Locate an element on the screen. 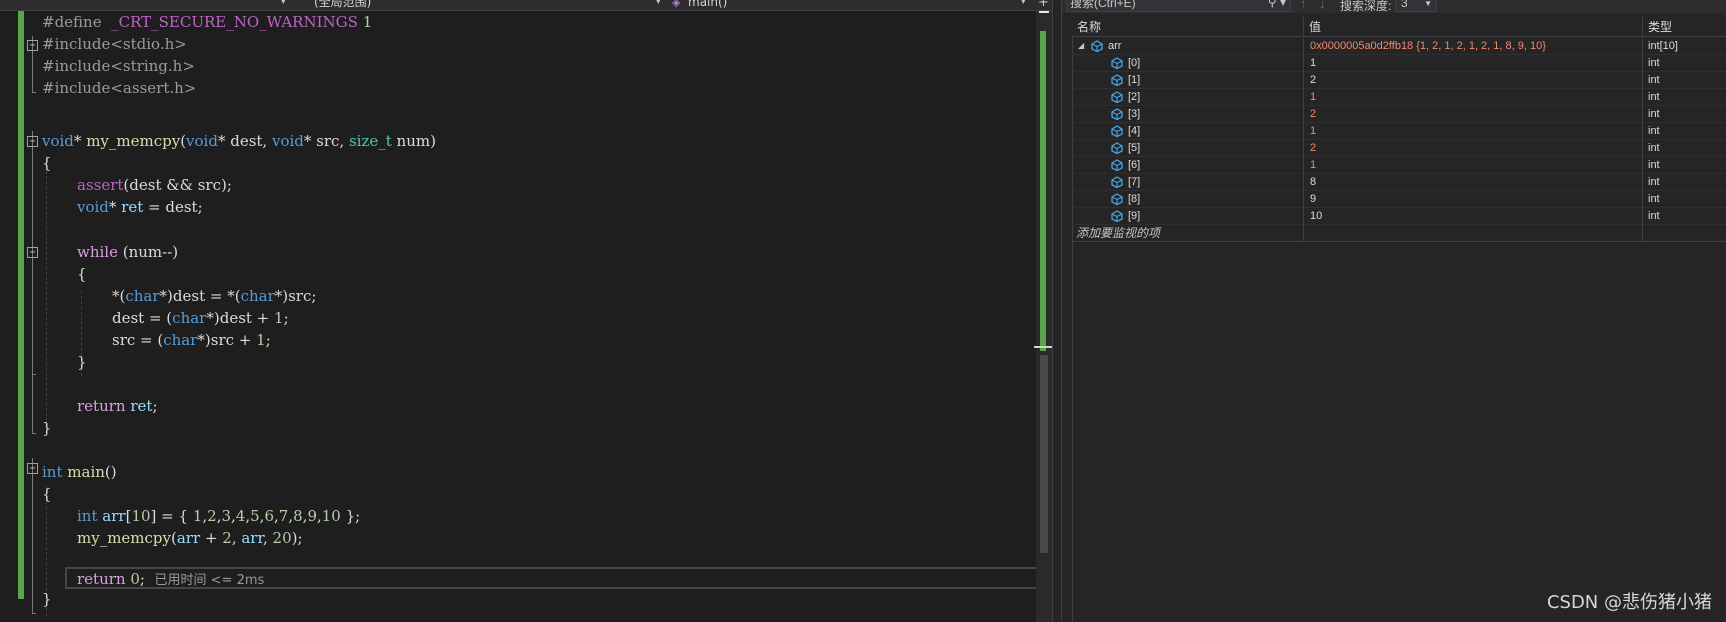  code-line: } is located at coordinates (47, 599).